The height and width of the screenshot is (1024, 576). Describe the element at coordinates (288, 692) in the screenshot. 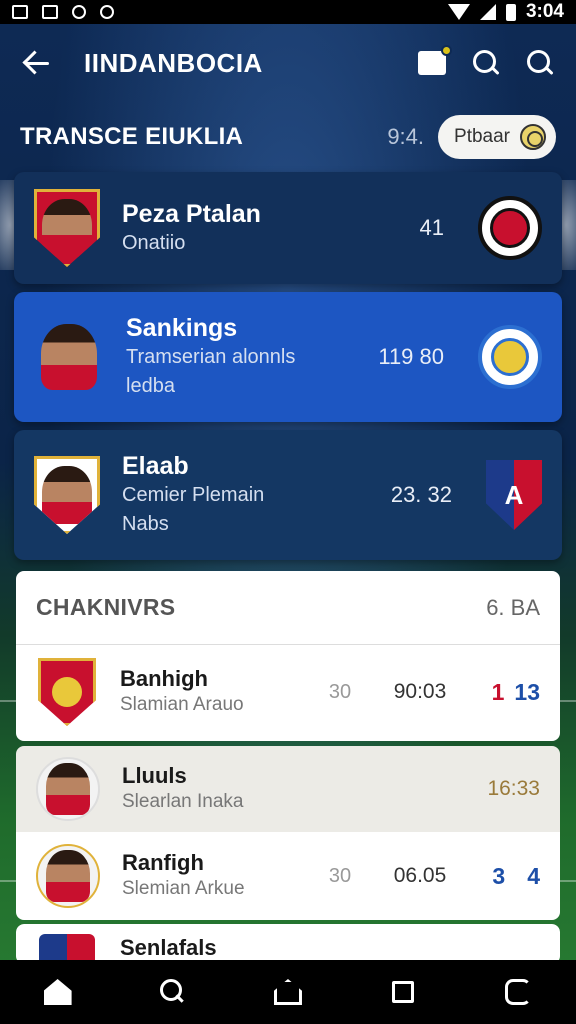

I see `ranking-row: Banhigh Slamian Arauo 30 90:03 1 13` at that location.